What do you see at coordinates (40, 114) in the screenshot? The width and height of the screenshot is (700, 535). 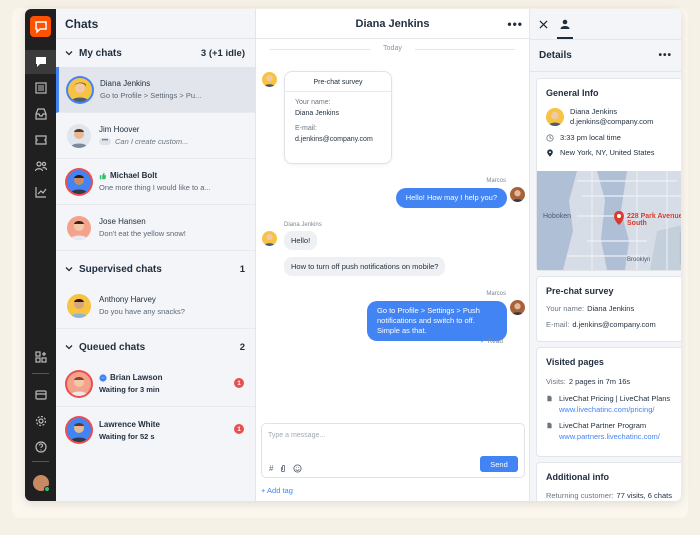 I see `inbox-icon` at bounding box center [40, 114].